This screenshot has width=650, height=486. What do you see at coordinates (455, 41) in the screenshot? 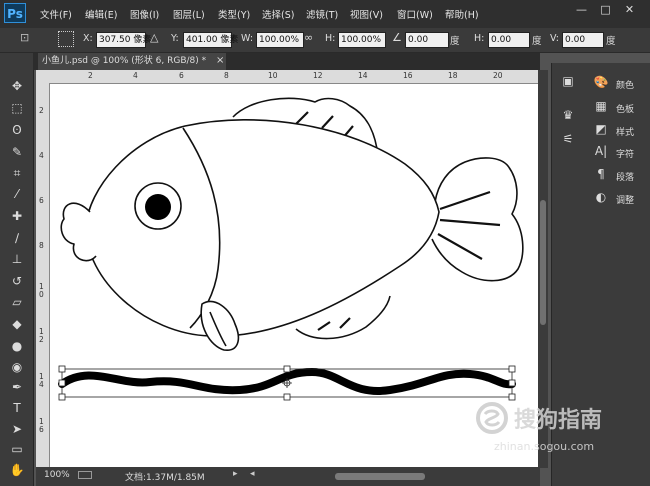
I see `angle-unit: 度` at bounding box center [455, 41].